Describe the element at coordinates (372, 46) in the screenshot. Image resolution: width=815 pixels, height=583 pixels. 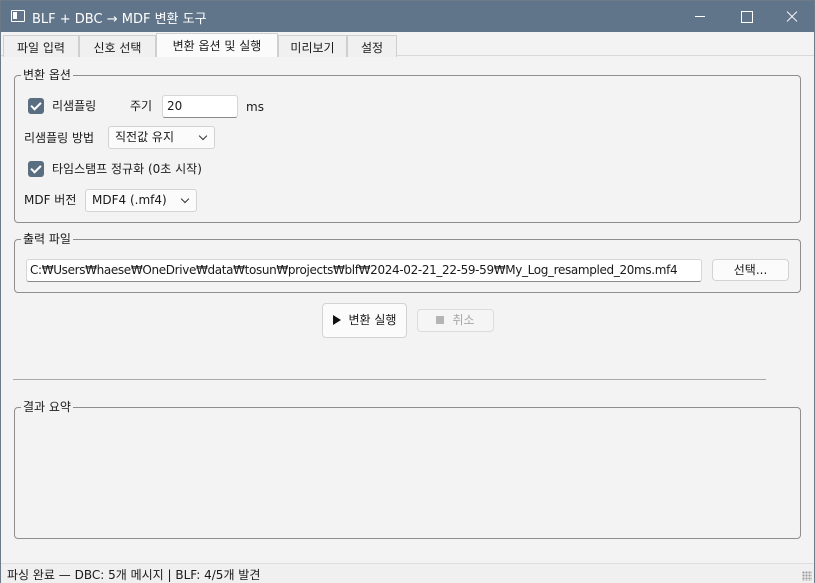
I see `tab-settings: 설정` at that location.